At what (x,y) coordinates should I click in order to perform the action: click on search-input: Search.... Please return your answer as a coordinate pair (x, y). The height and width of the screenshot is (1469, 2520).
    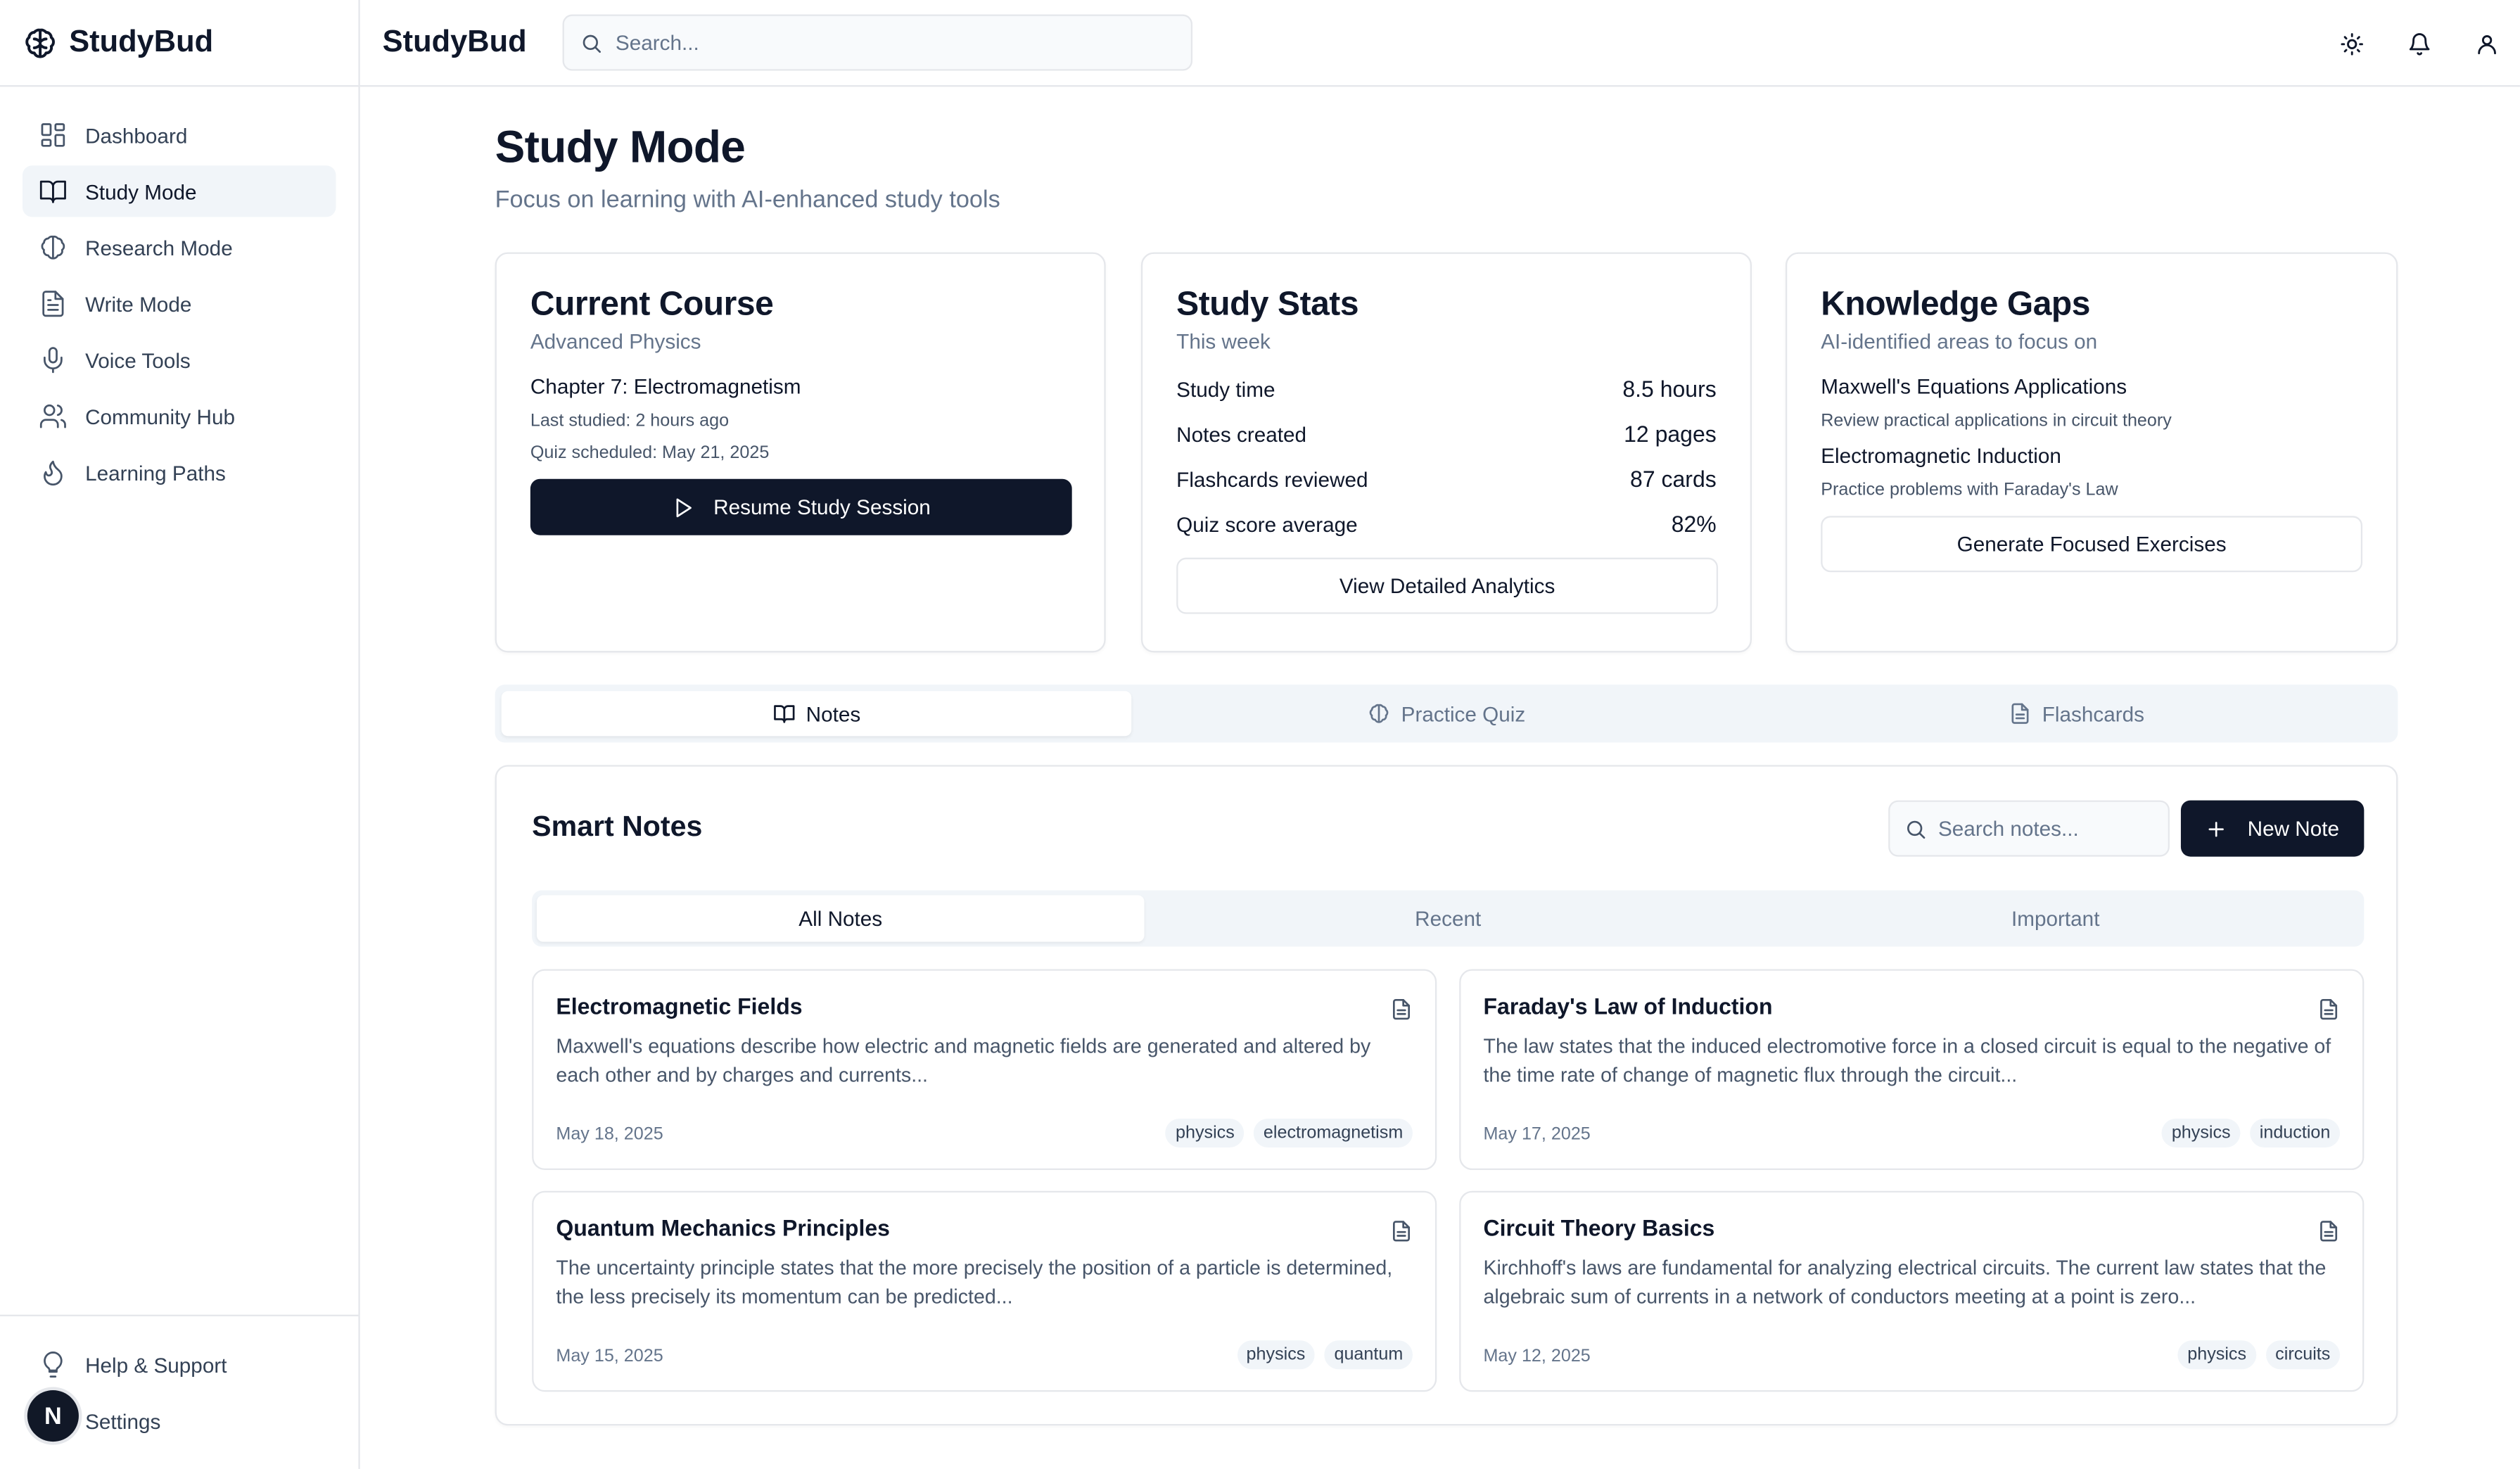
    Looking at the image, I should click on (878, 43).